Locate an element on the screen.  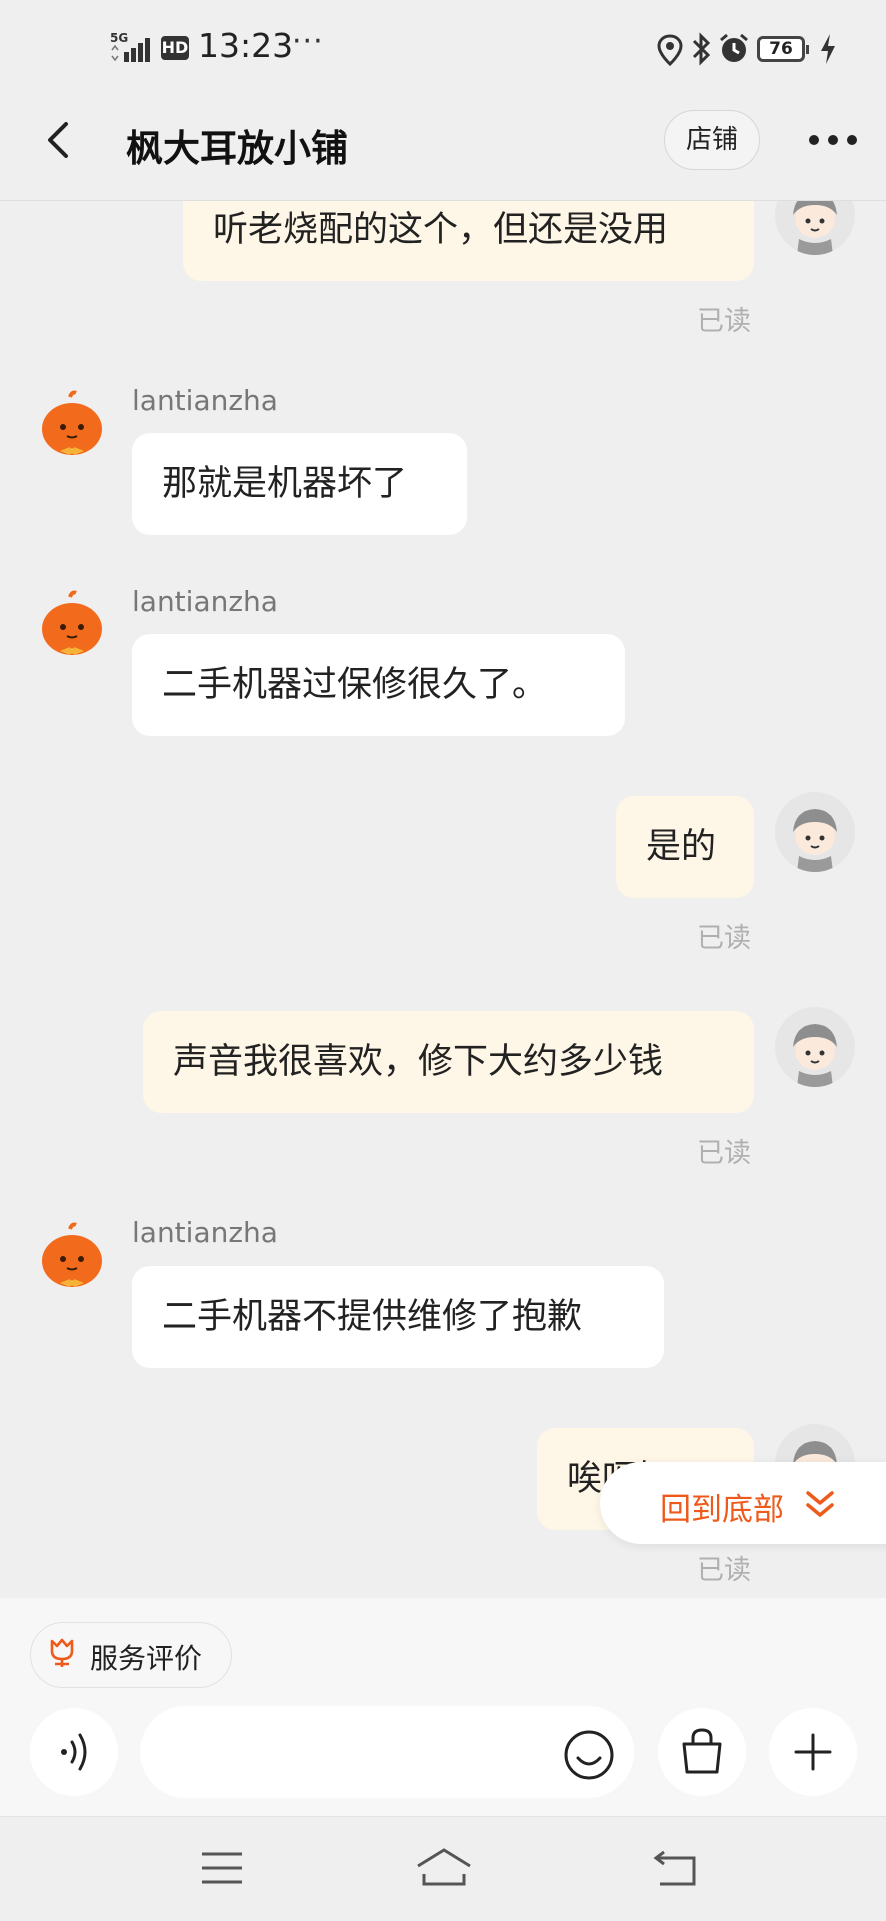
status-time: 13:23 is located at coordinates (246, 45).